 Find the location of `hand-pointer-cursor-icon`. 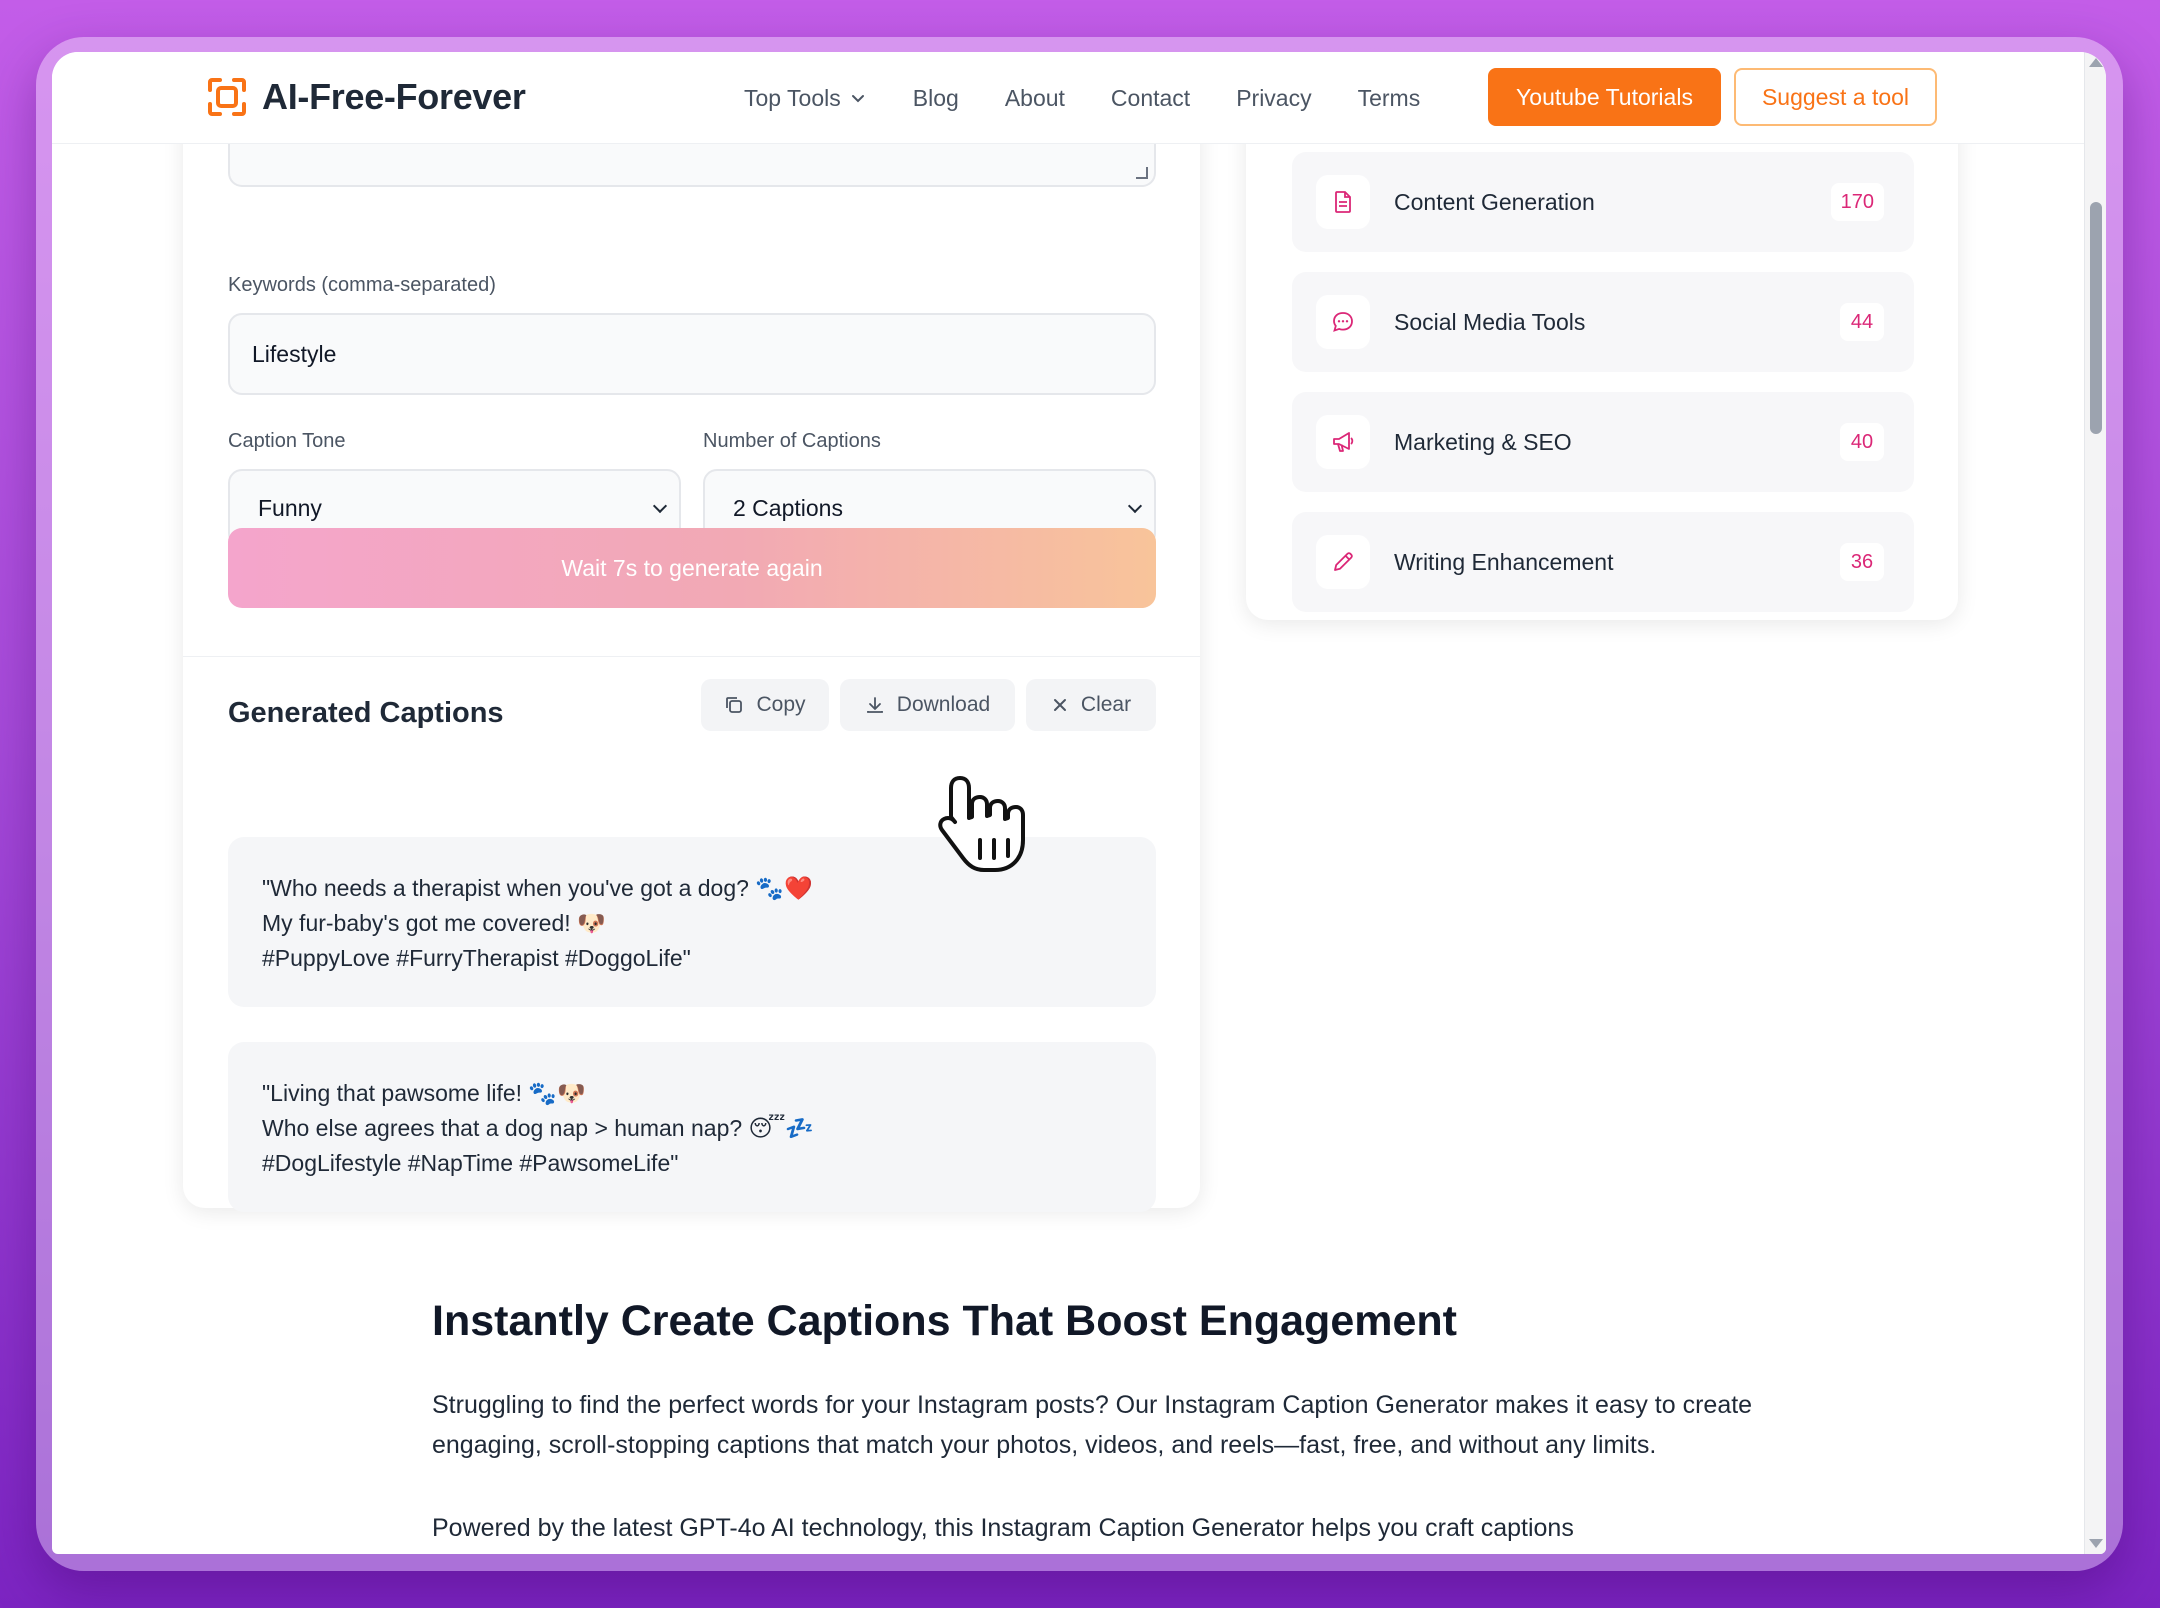

hand-pointer-cursor-icon is located at coordinates (981, 824).